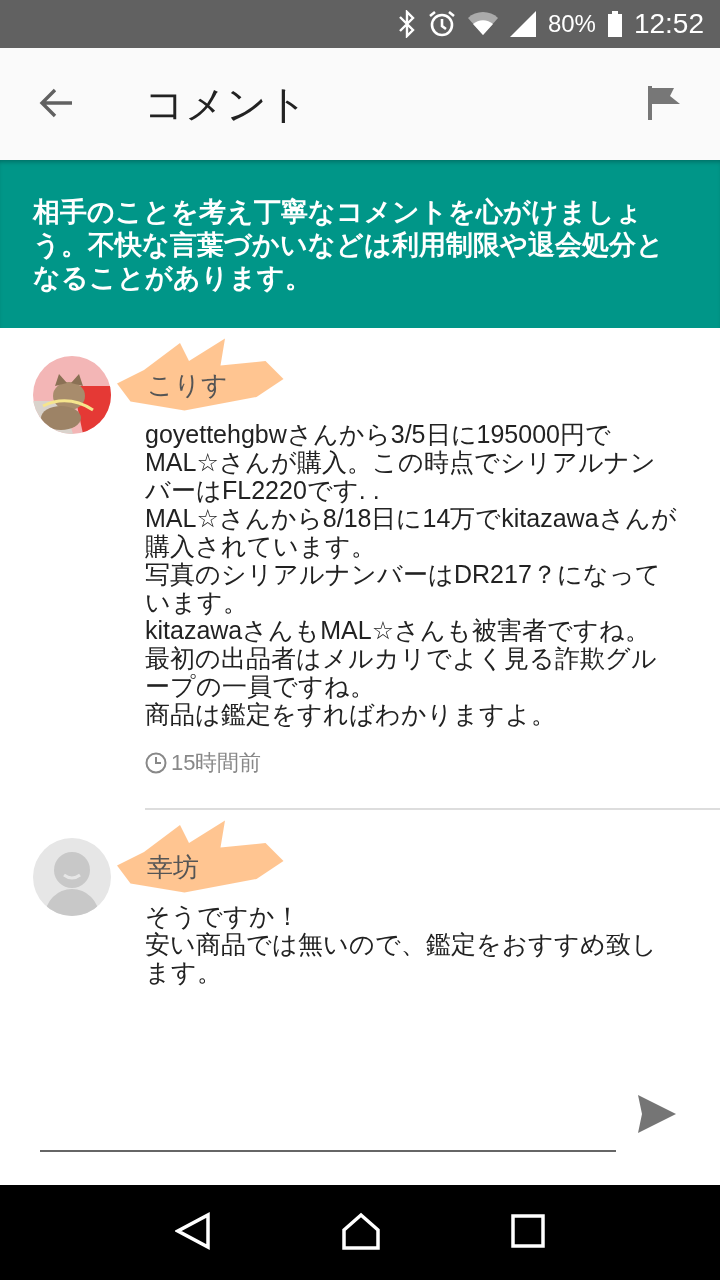  What do you see at coordinates (361, 1232) in the screenshot?
I see `home-button` at bounding box center [361, 1232].